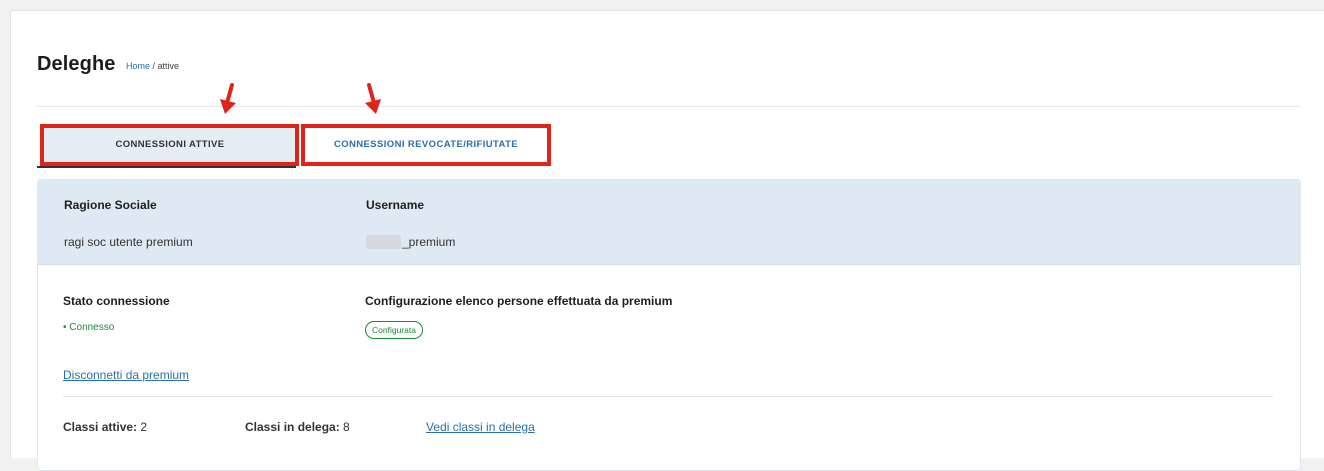 The image size is (1324, 471). I want to click on ragione-sociale-label: Ragione Sociale, so click(110, 205).